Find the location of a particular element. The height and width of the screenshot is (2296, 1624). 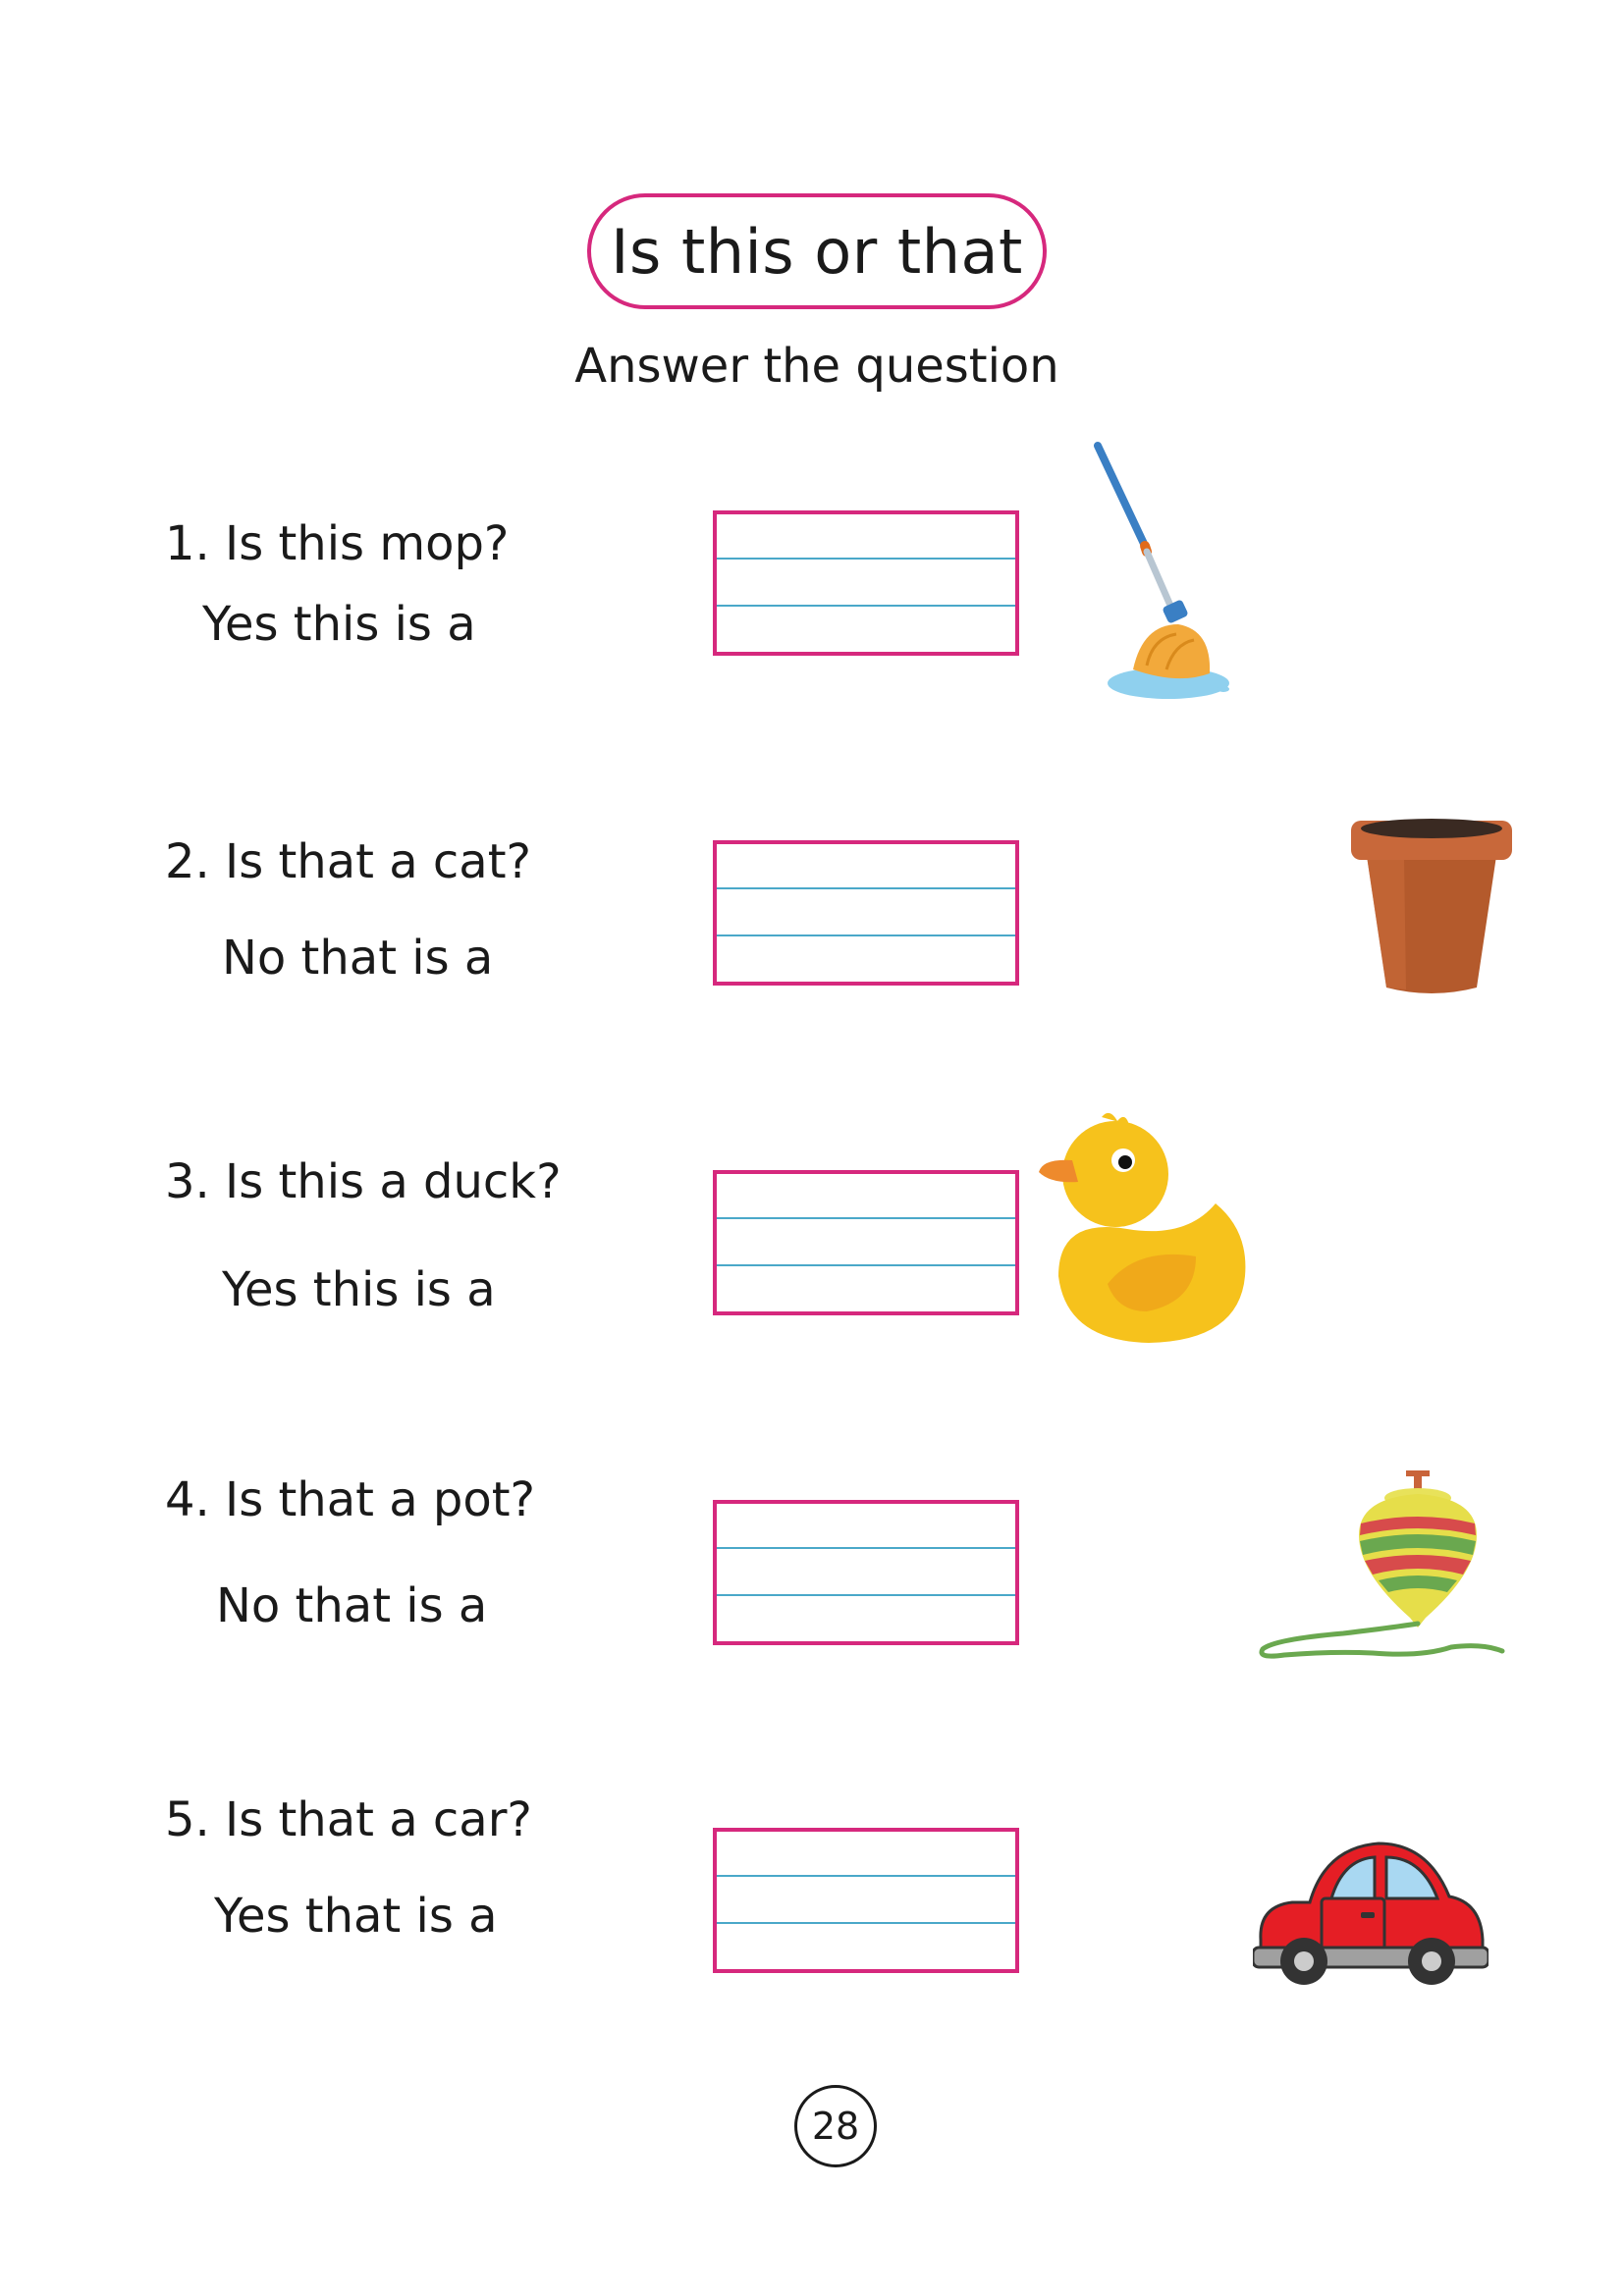

flower-pot-icon is located at coordinates (1431, 906).